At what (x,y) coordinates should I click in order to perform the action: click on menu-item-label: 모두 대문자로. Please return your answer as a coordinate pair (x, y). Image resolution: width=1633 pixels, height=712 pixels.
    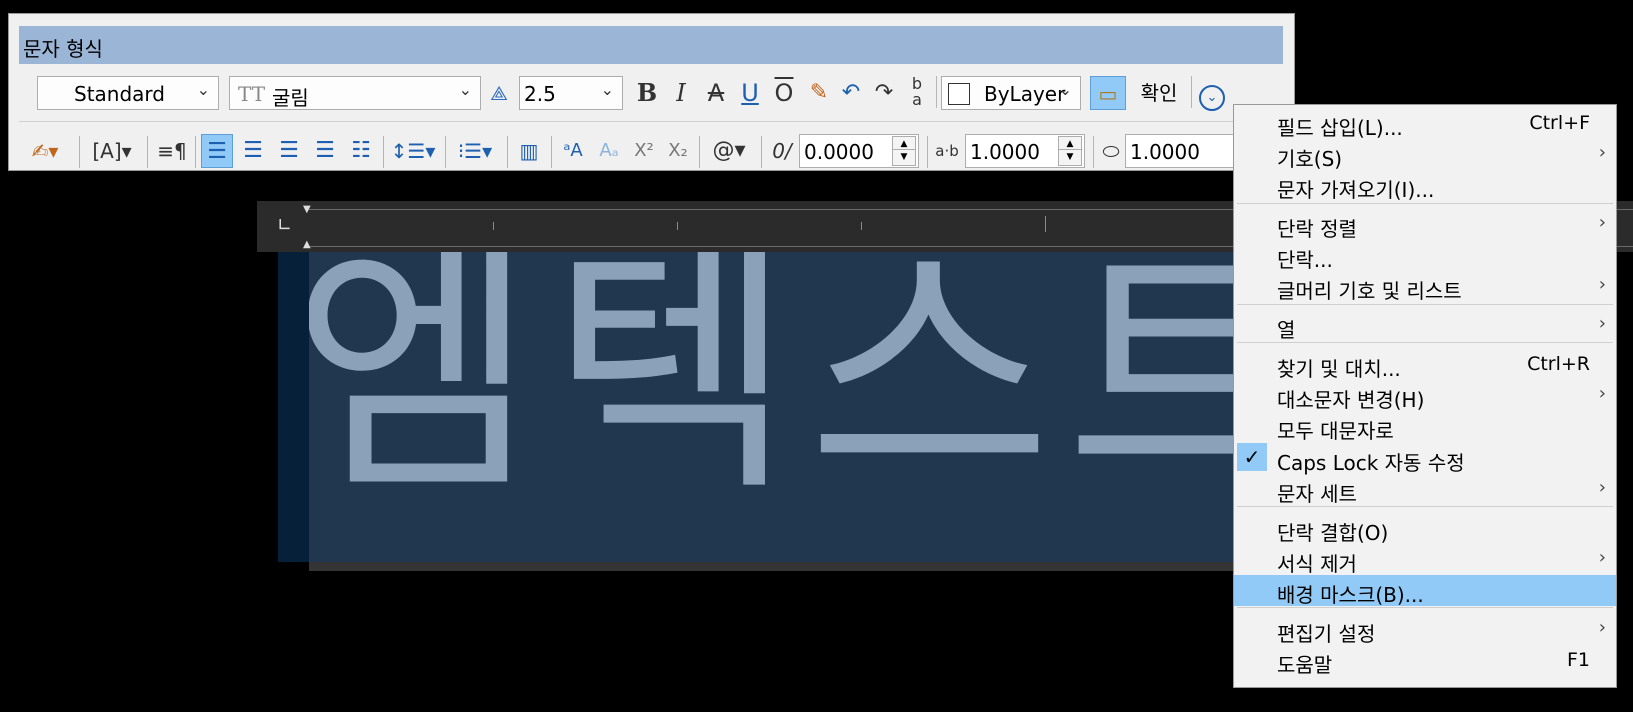
    Looking at the image, I should click on (1335, 431).